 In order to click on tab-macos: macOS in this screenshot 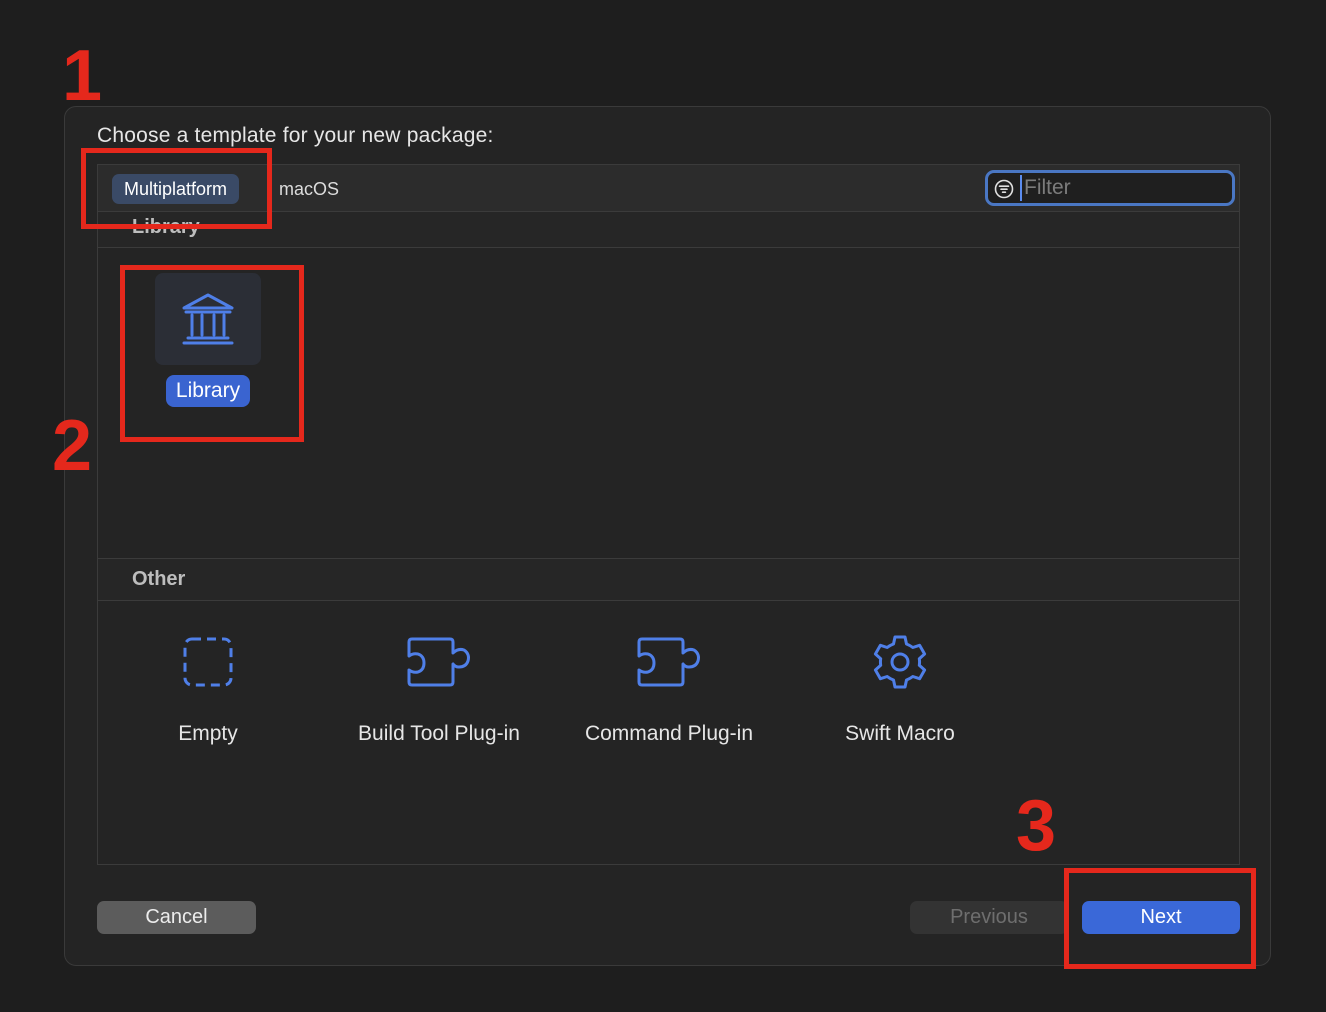, I will do `click(309, 189)`.